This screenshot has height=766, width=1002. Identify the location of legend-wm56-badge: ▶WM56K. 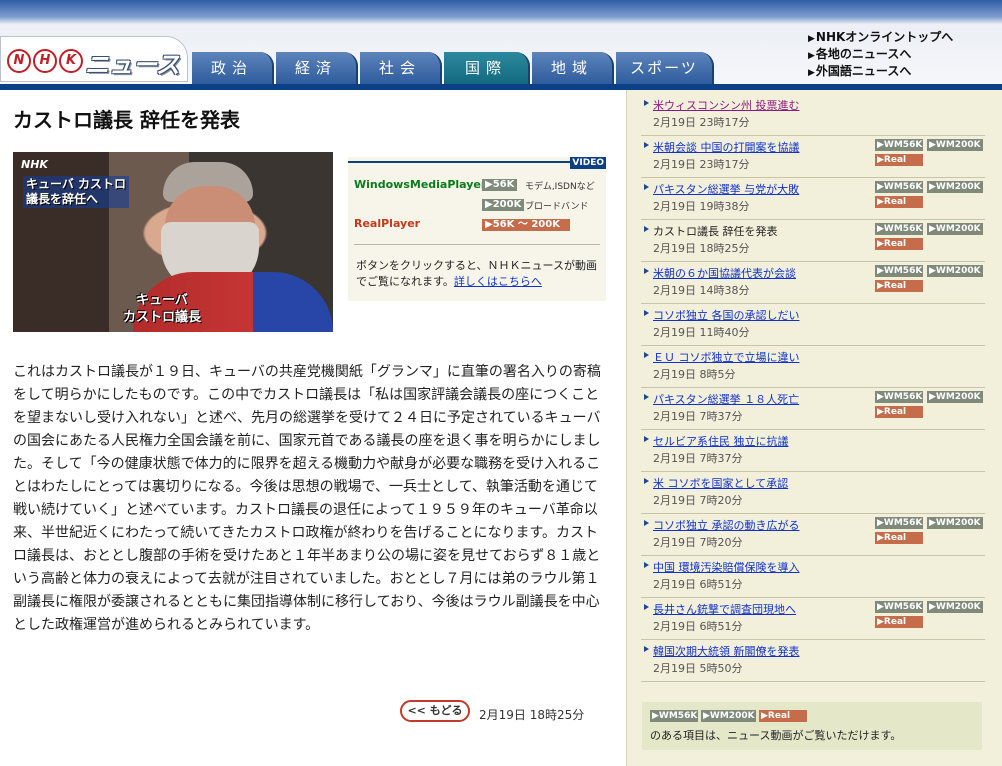
(674, 716).